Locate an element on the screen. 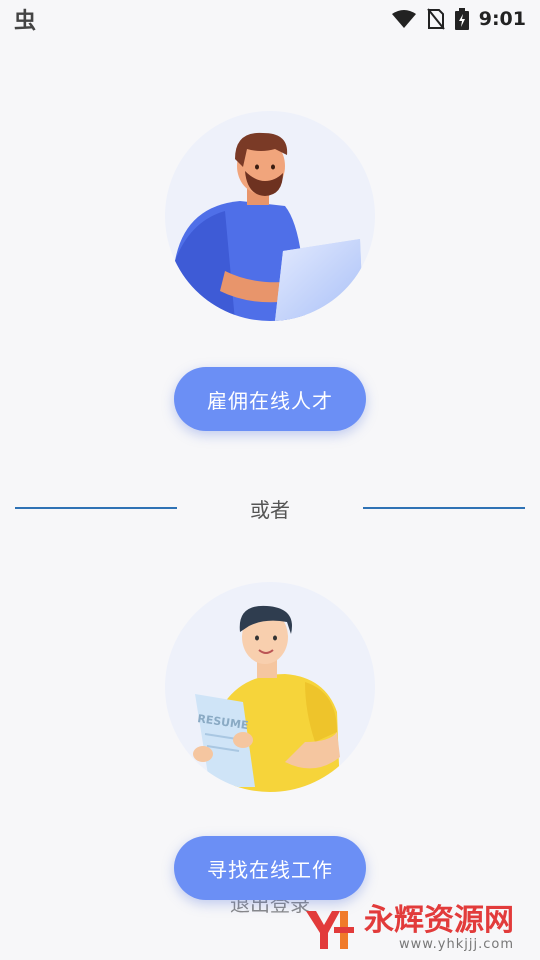  wifi-icon is located at coordinates (403, 19).